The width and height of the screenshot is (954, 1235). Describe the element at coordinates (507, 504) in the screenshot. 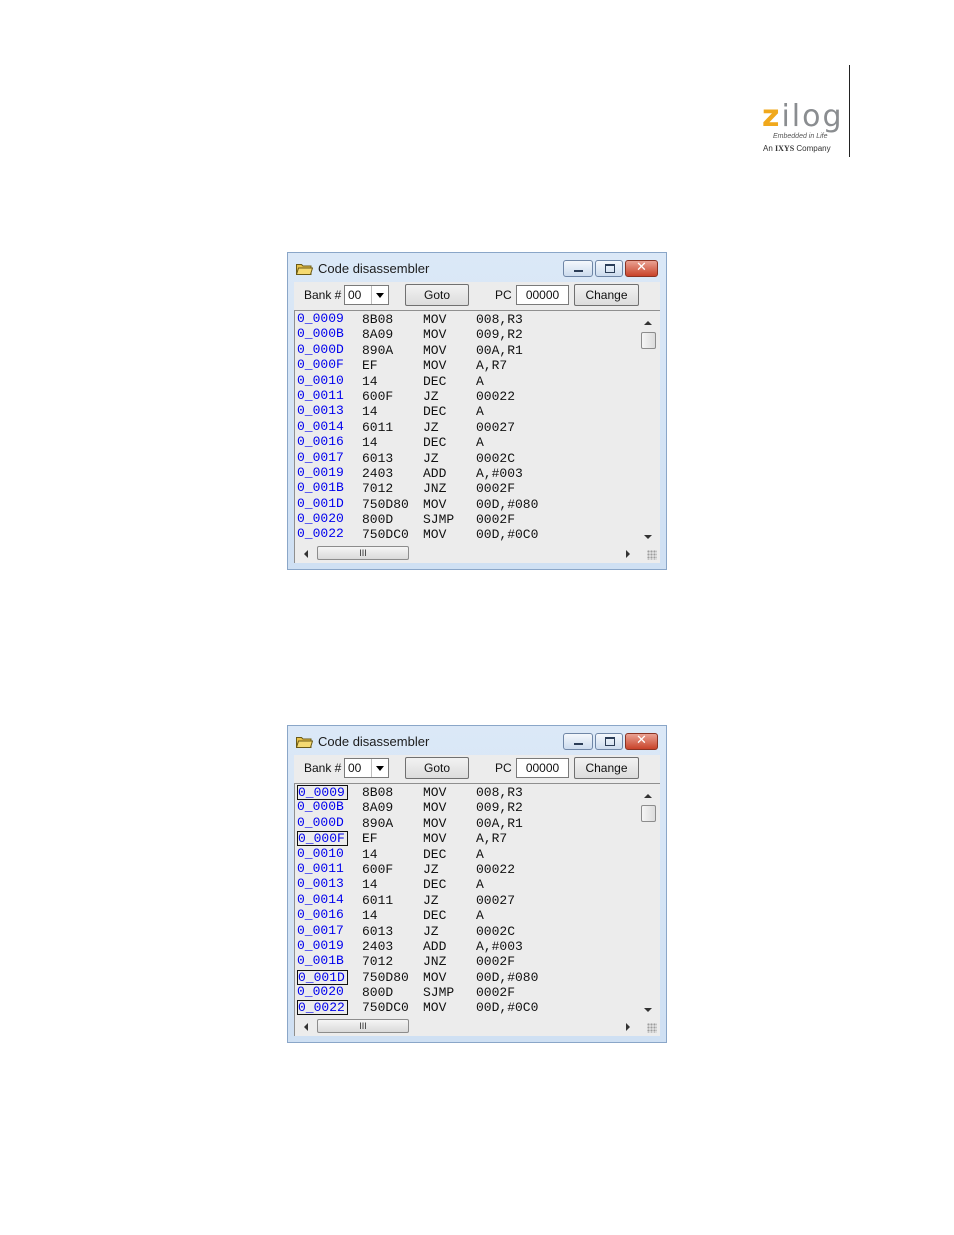

I see `row-operands: 00D,#080` at that location.